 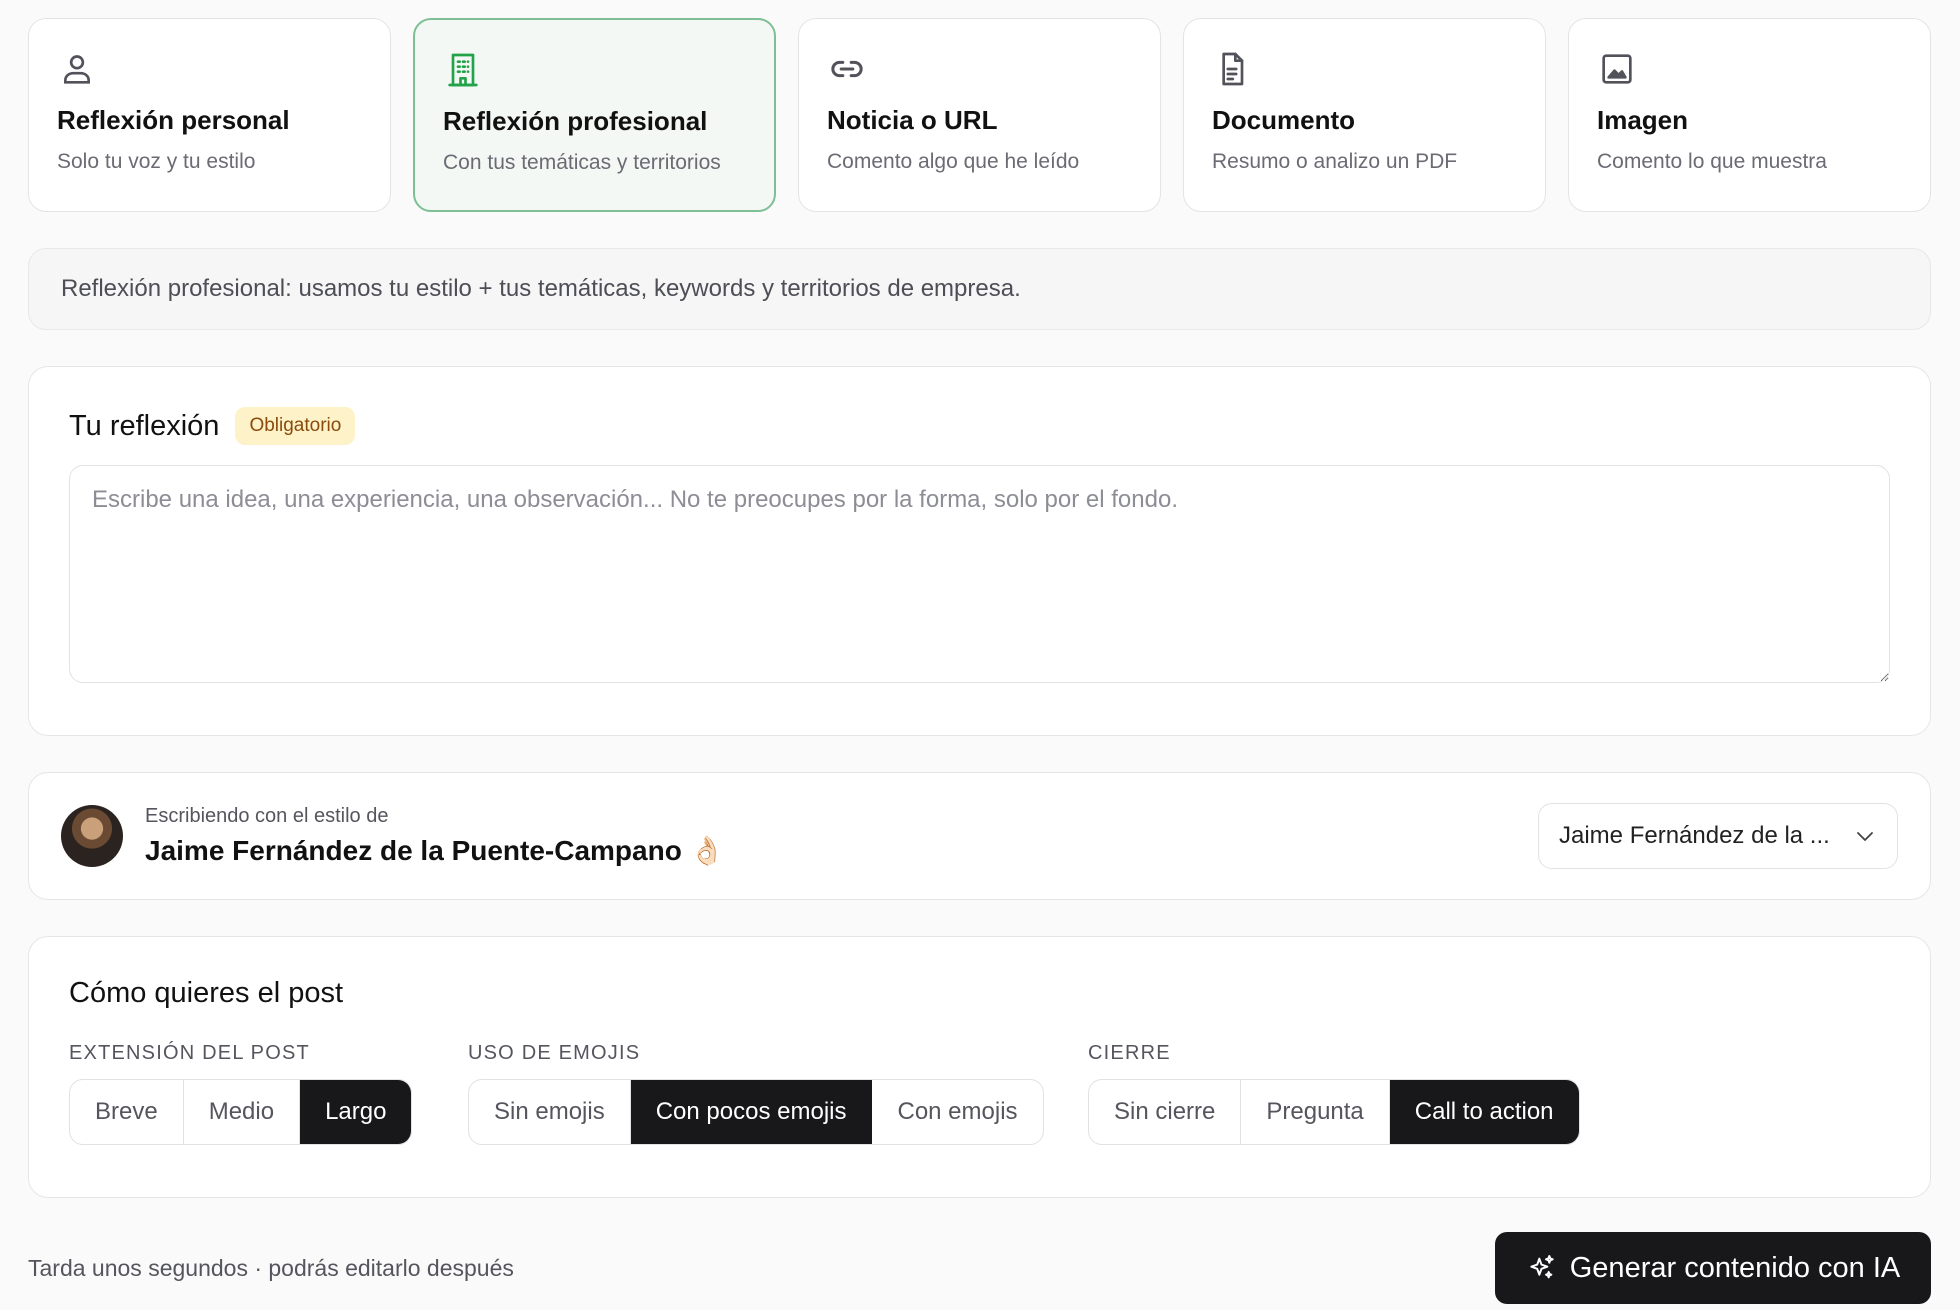 What do you see at coordinates (550, 1112) in the screenshot?
I see `emoji-option-none: Sin emojis` at bounding box center [550, 1112].